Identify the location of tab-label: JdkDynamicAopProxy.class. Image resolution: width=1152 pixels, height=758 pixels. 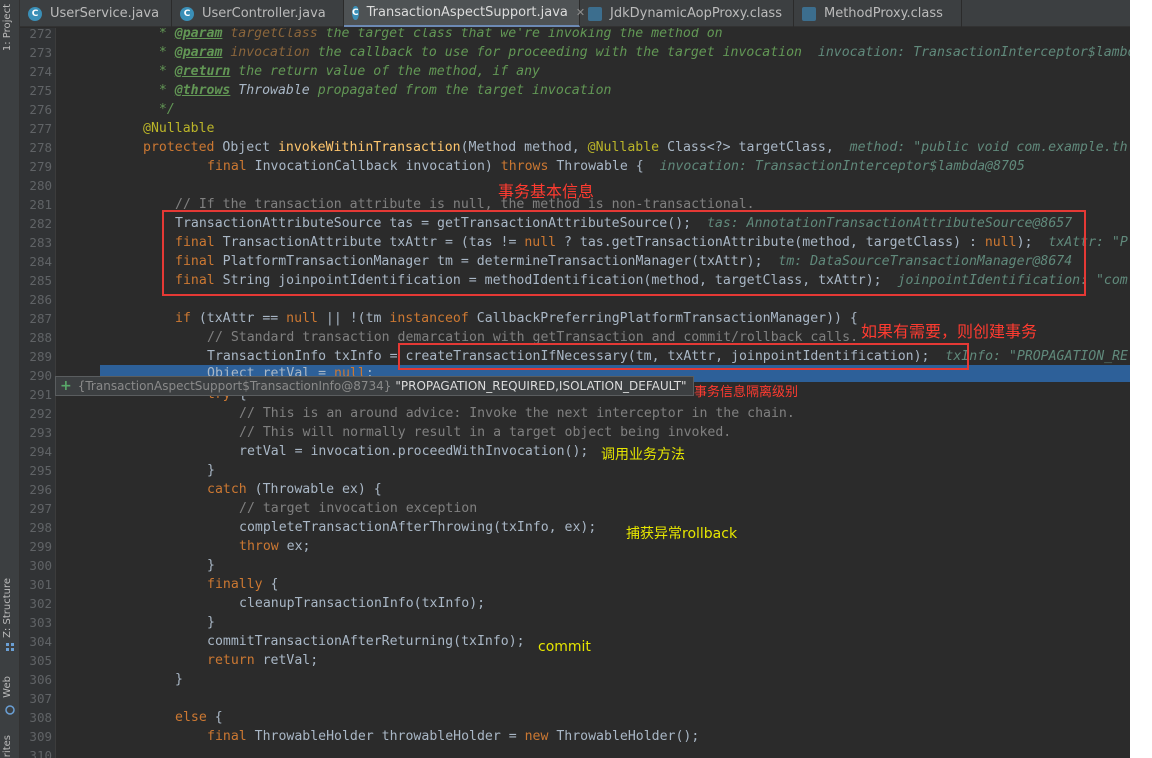
(696, 13).